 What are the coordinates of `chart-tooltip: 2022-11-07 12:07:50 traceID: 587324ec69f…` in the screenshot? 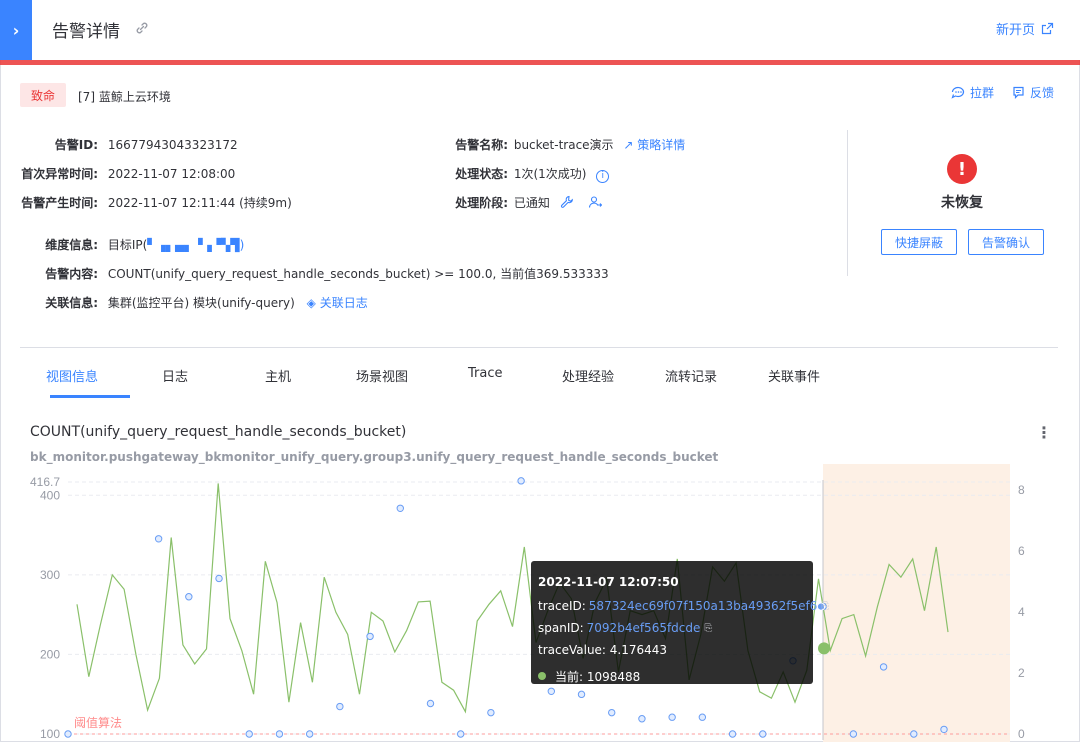 It's located at (680, 624).